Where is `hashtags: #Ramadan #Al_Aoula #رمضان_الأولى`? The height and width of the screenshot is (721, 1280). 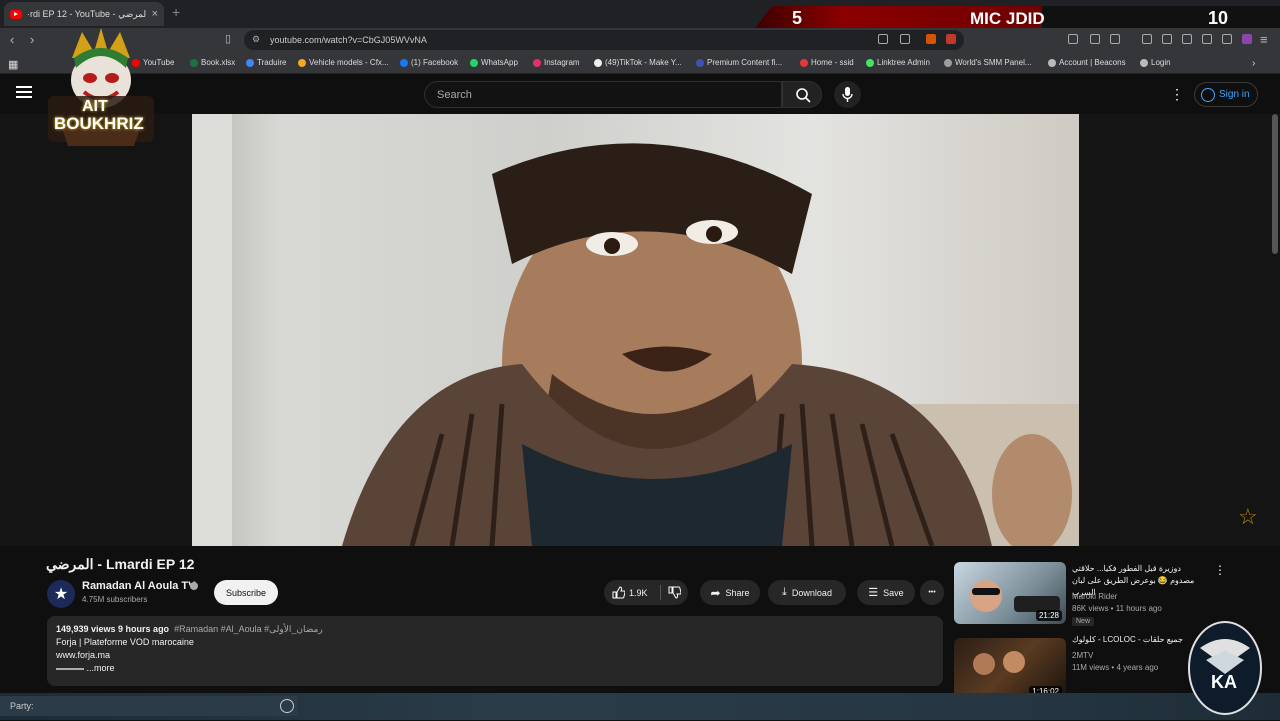 hashtags: #Ramadan #Al_Aoula #رمضان_الأولى is located at coordinates (248, 629).